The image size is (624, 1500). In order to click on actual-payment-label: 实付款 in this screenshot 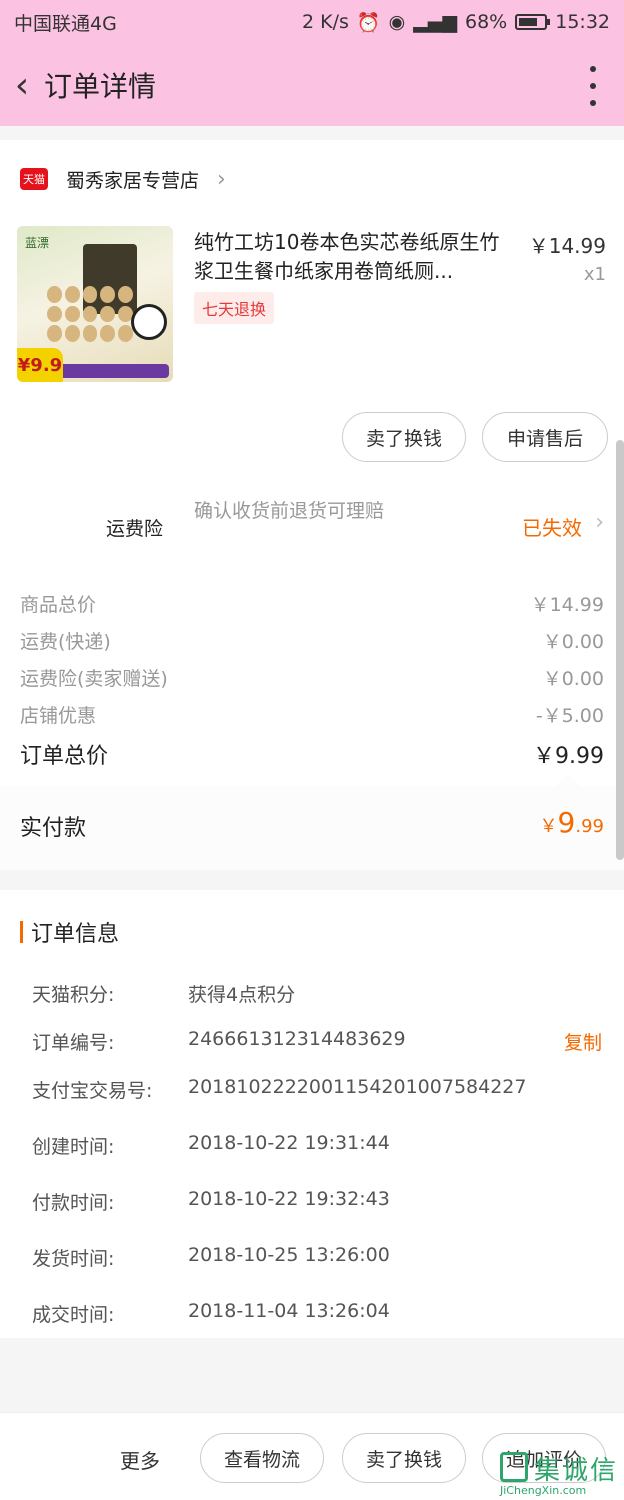, I will do `click(53, 828)`.